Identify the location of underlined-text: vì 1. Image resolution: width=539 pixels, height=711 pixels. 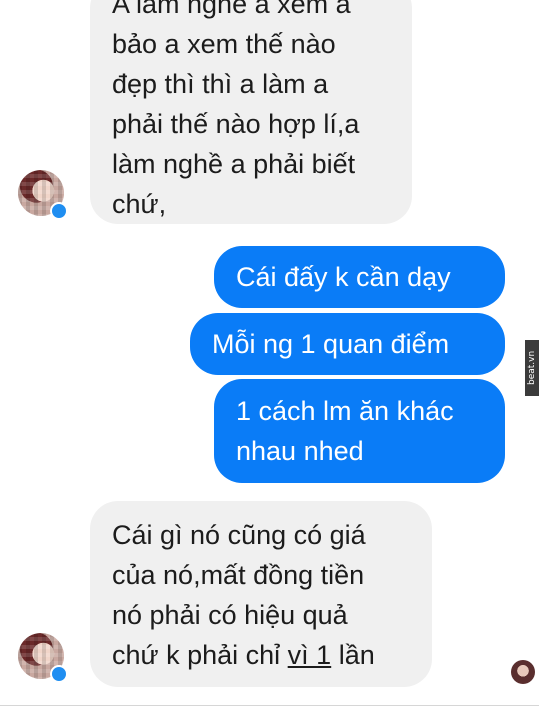
(309, 655).